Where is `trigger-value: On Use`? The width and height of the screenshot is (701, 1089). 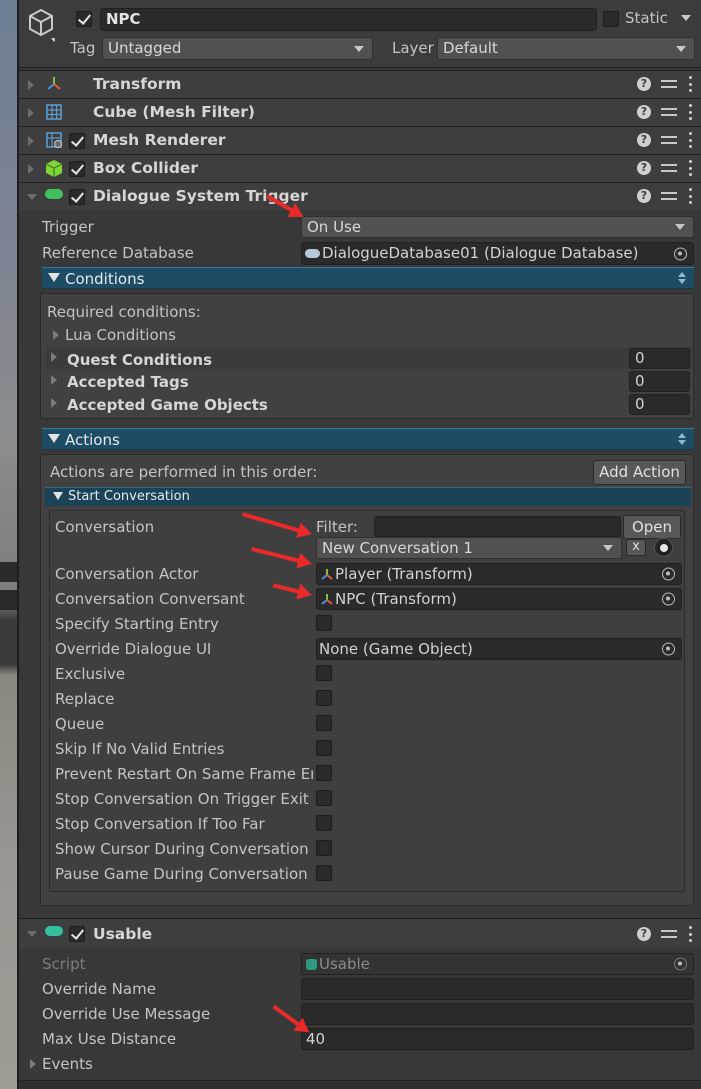 trigger-value: On Use is located at coordinates (334, 227).